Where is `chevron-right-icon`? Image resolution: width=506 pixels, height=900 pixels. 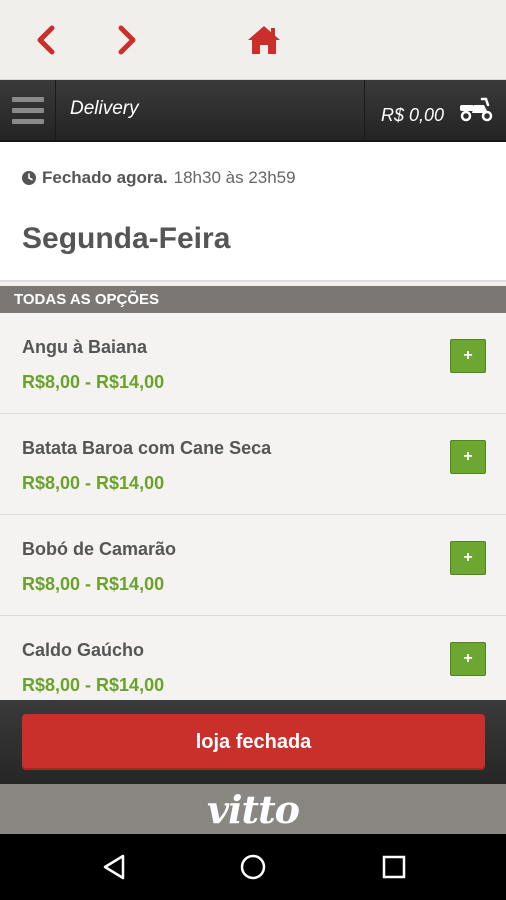 chevron-right-icon is located at coordinates (127, 40).